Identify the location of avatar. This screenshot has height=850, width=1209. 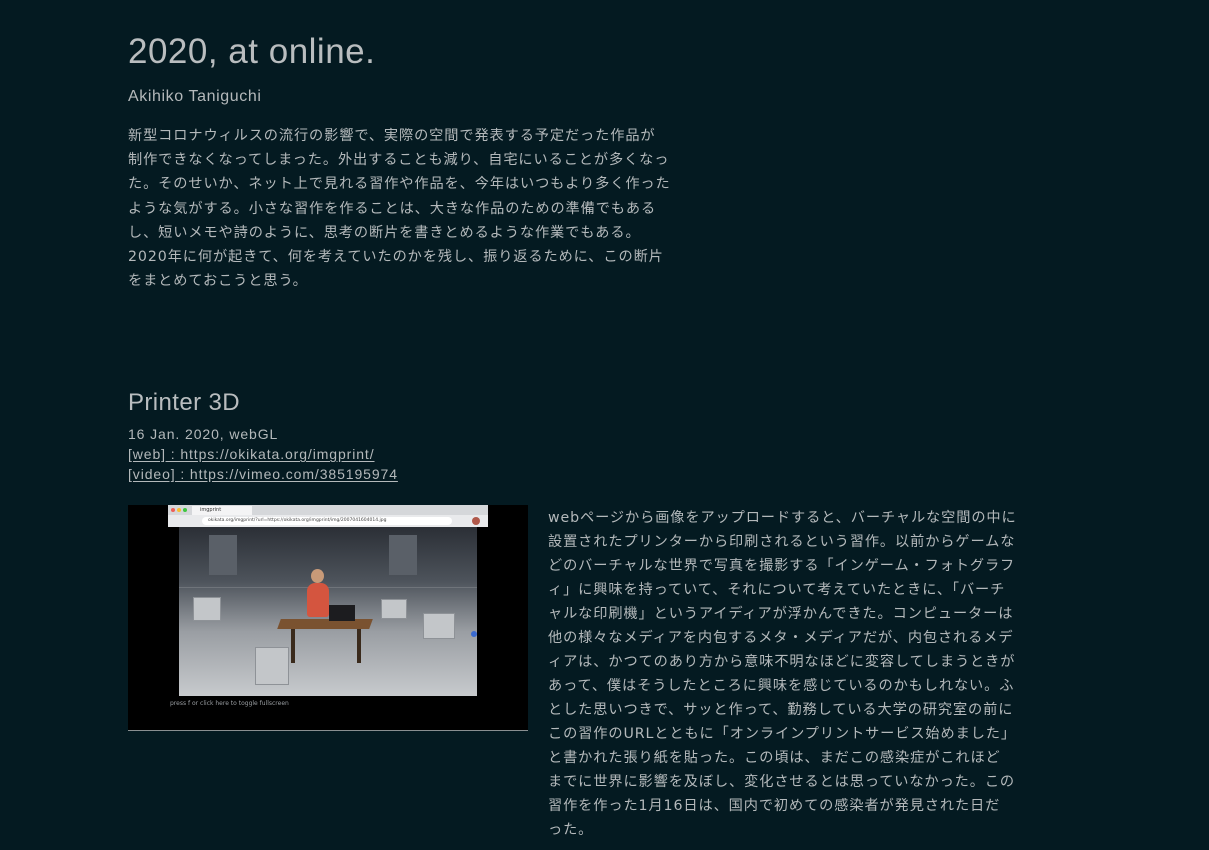
(476, 521).